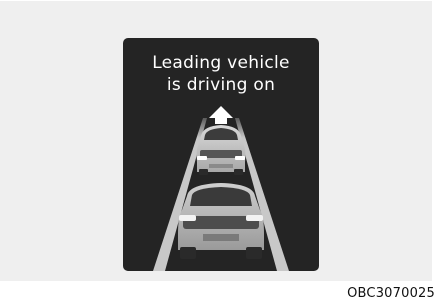 This screenshot has width=435, height=305. I want to click on figure-code: OBC3070025, so click(391, 293).